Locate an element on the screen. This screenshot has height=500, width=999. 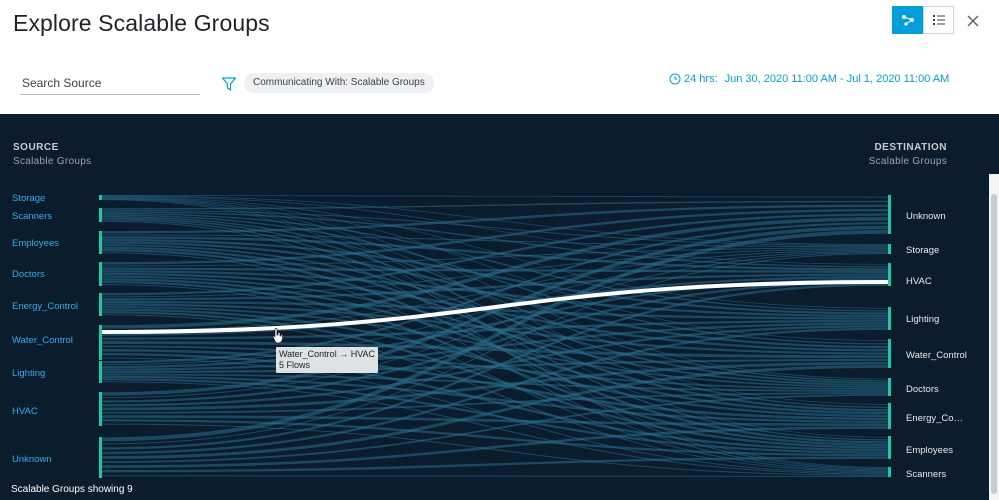
source-node-water-control: Water_Control is located at coordinates (42, 340).